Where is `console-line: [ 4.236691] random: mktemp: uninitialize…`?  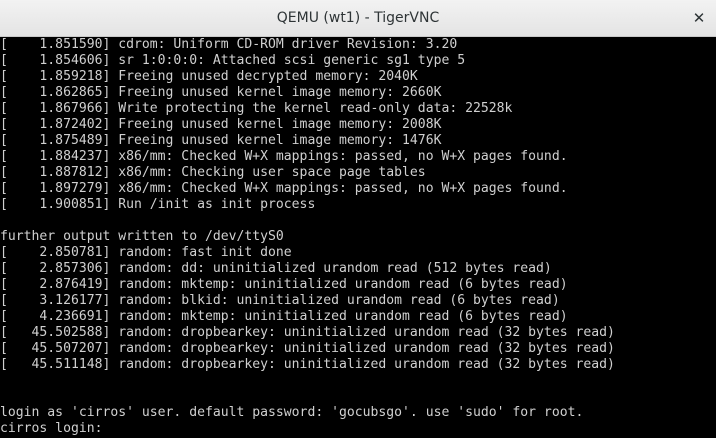
console-line: [ 4.236691] random: mktemp: uninitialize… is located at coordinates (284, 316).